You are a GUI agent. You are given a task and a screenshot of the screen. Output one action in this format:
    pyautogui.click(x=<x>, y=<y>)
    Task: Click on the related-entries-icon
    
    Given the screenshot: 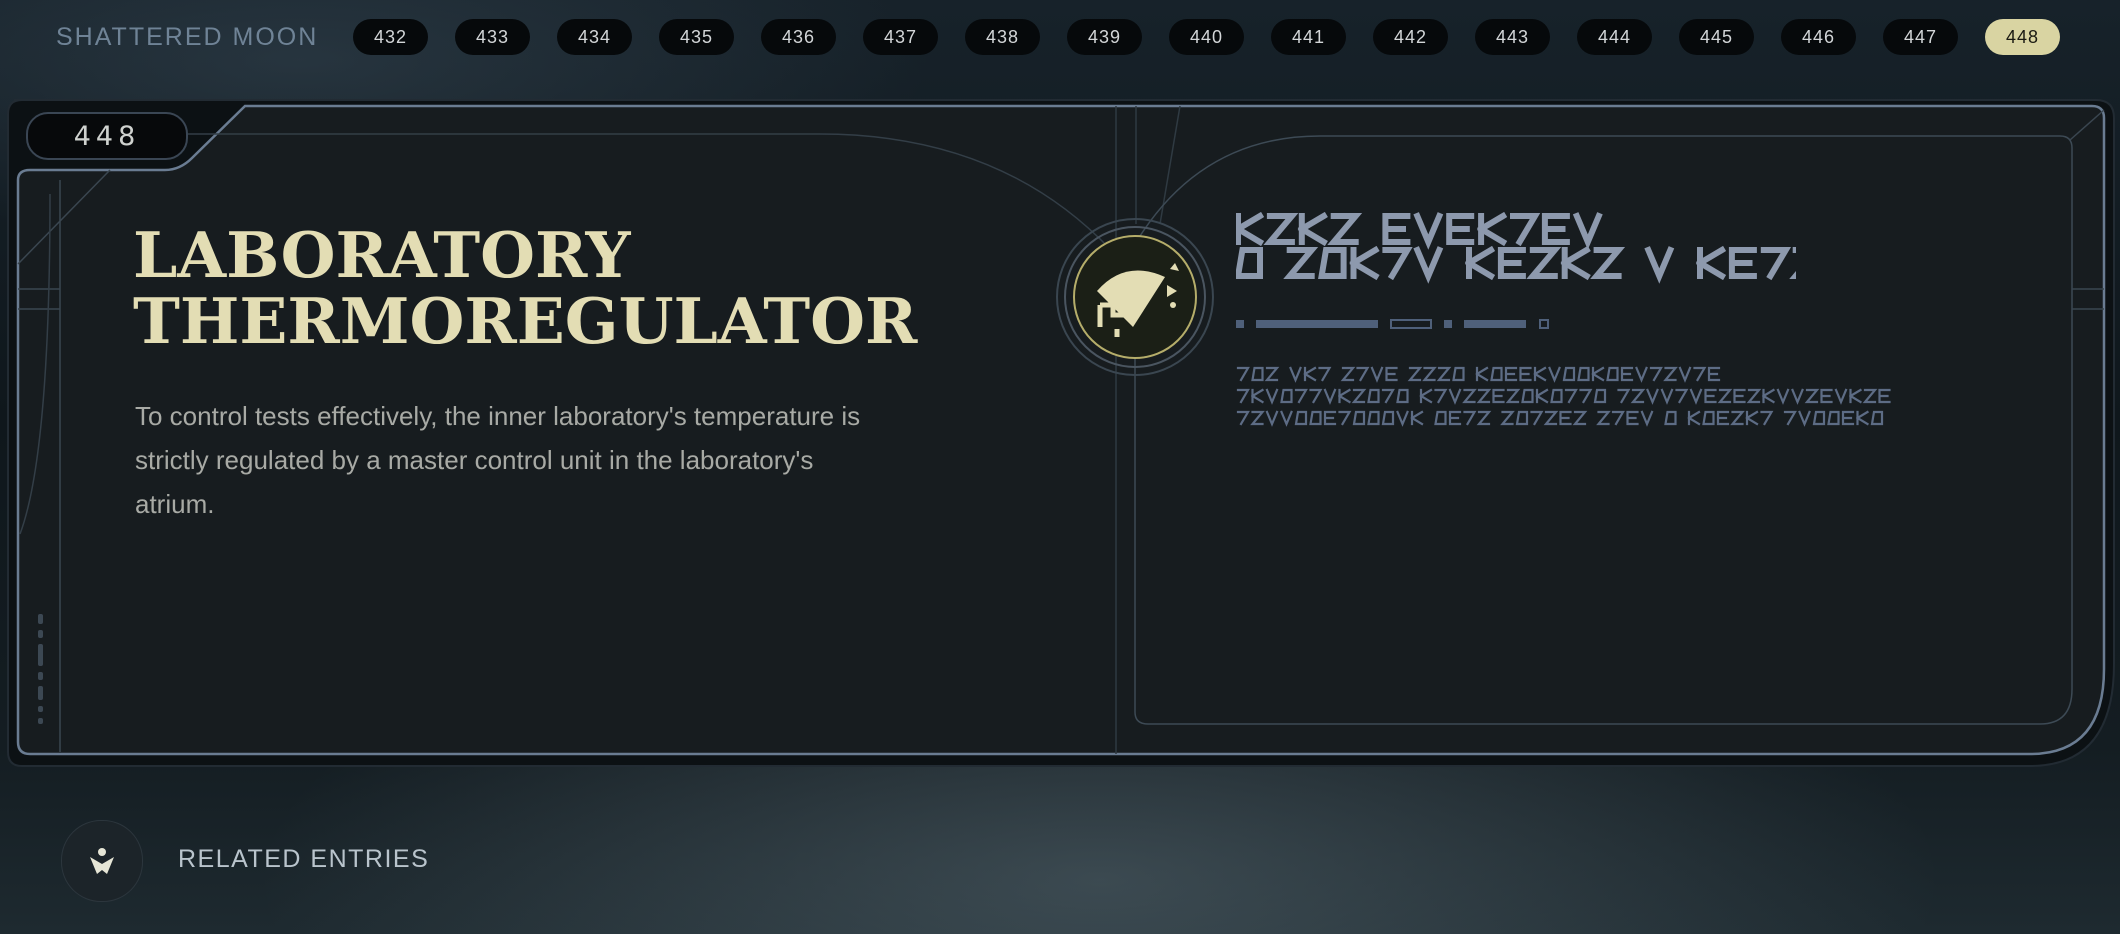 What is the action you would take?
    pyautogui.click(x=102, y=861)
    